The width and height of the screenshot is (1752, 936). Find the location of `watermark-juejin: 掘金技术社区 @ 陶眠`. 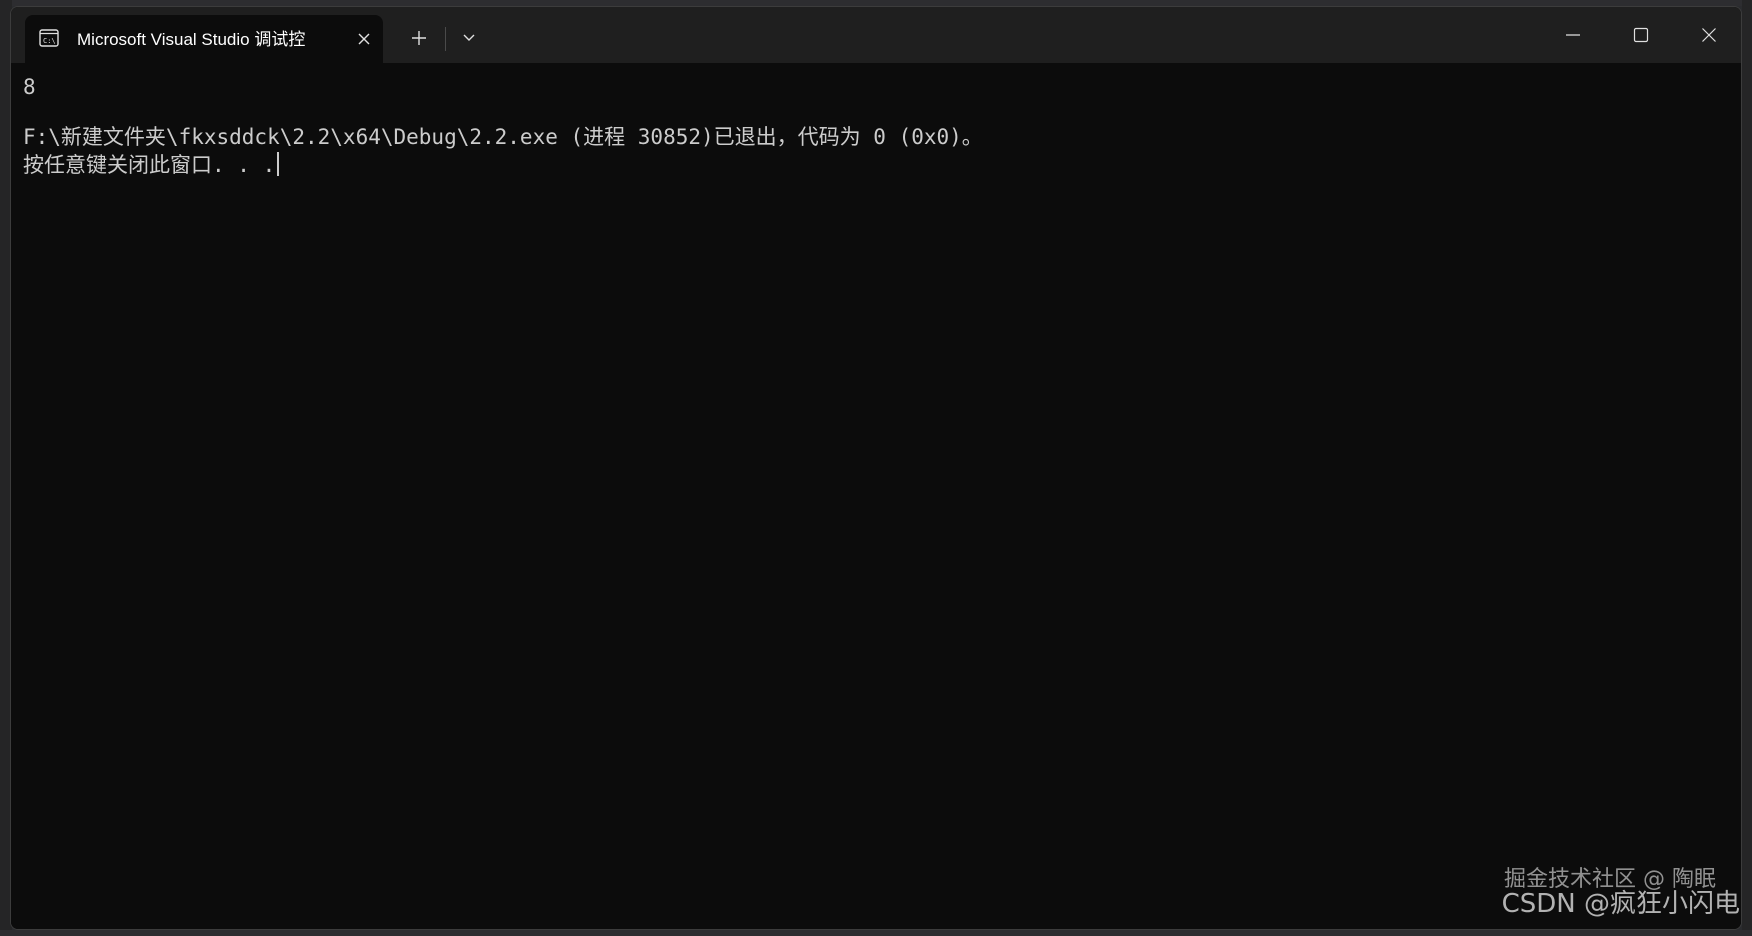

watermark-juejin: 掘金技术社区 @ 陶眠 is located at coordinates (1610, 879).